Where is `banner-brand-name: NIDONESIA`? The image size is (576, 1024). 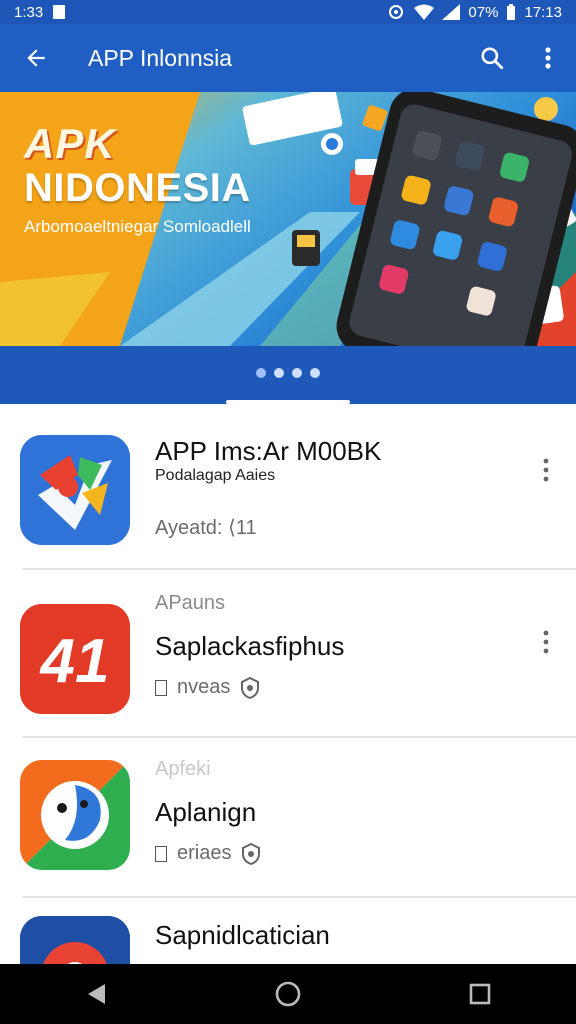 banner-brand-name: NIDONESIA is located at coordinates (137, 188).